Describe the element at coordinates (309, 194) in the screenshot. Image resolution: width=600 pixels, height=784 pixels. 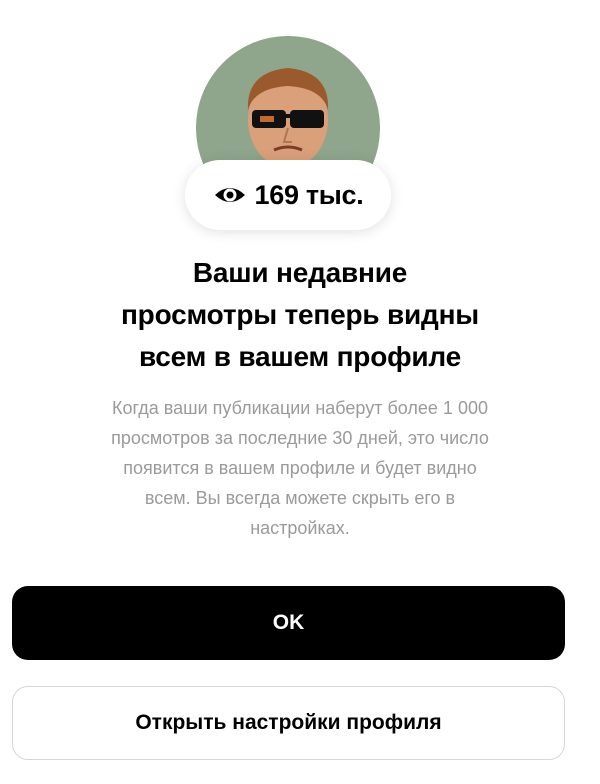
I see `views-count: 169 тыс.` at that location.